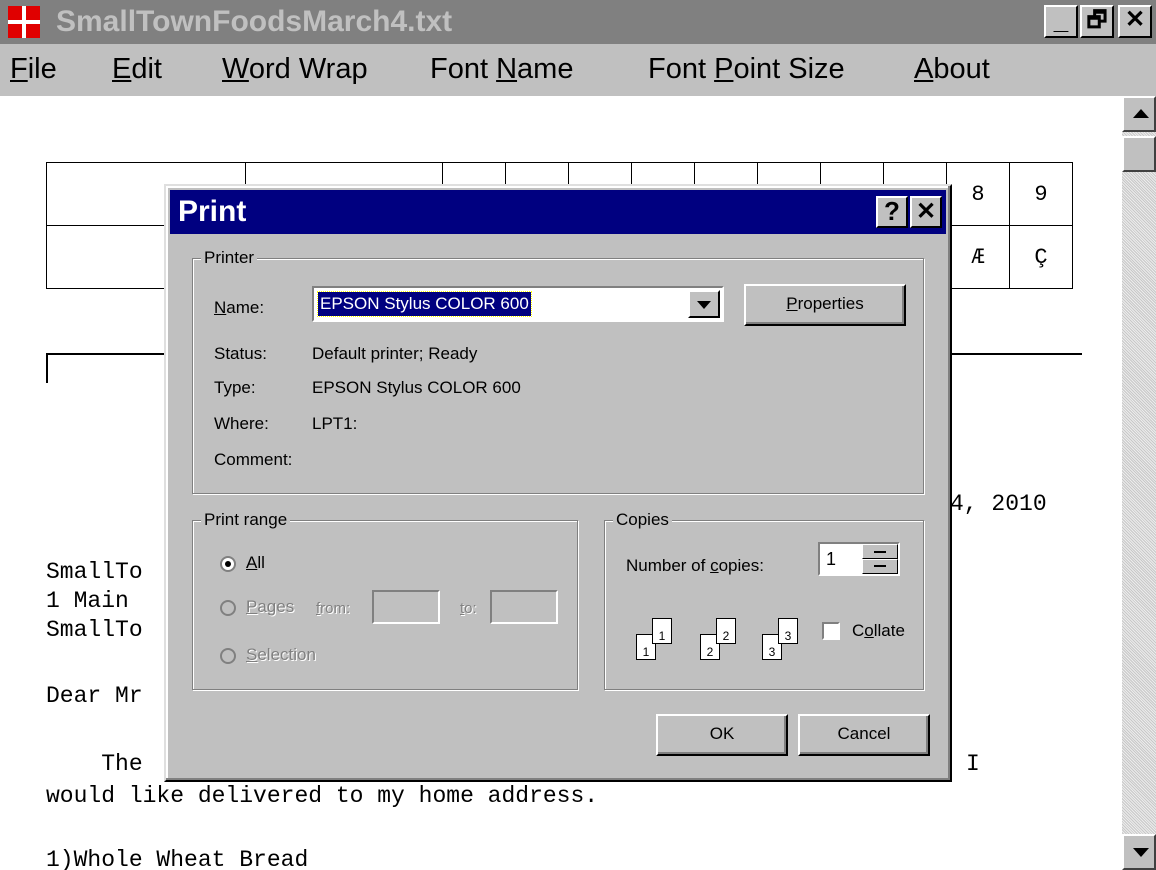 The width and height of the screenshot is (1156, 870). What do you see at coordinates (416, 387) in the screenshot?
I see `type-value: EPSON Stylus COLOR 600` at bounding box center [416, 387].